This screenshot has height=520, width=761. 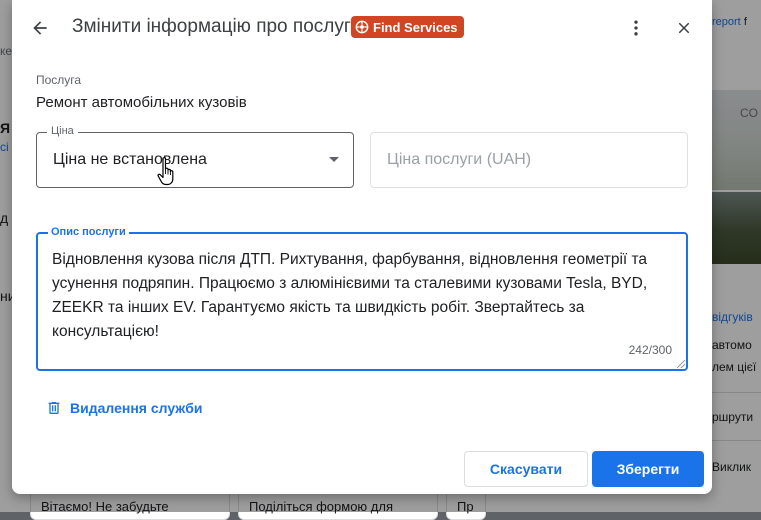 I want to click on more-options-button, so click(x=636, y=28).